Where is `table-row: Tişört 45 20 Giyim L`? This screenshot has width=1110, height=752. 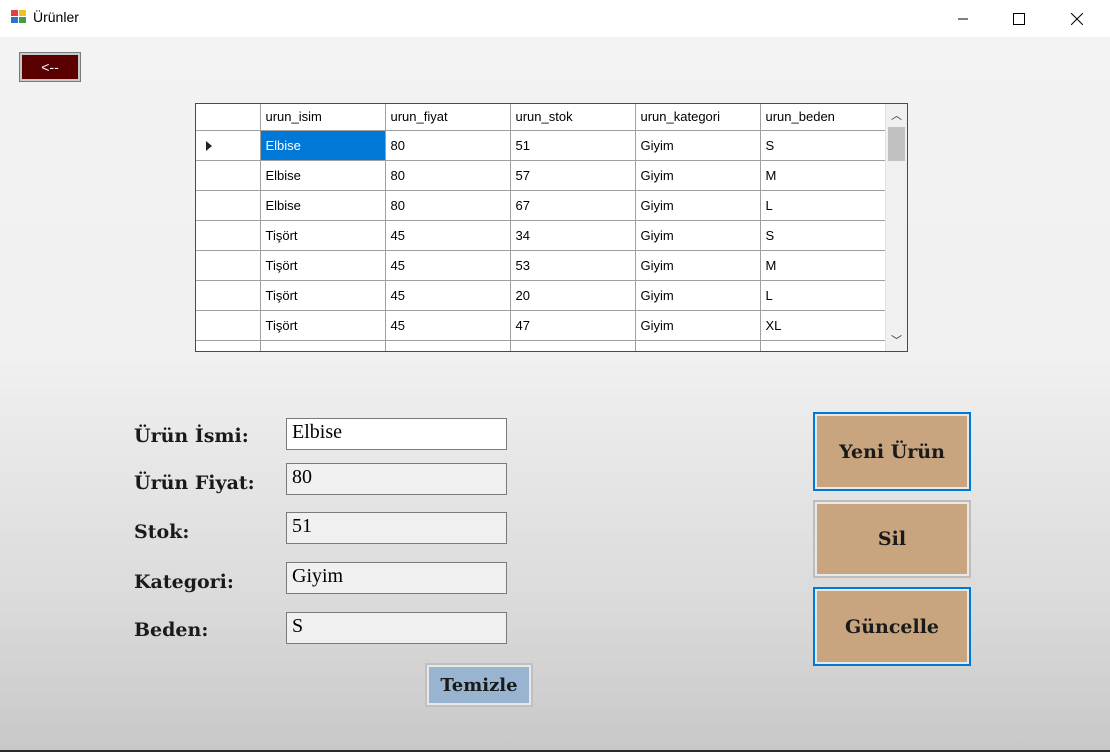 table-row: Tişört 45 20 Giyim L is located at coordinates (541, 295).